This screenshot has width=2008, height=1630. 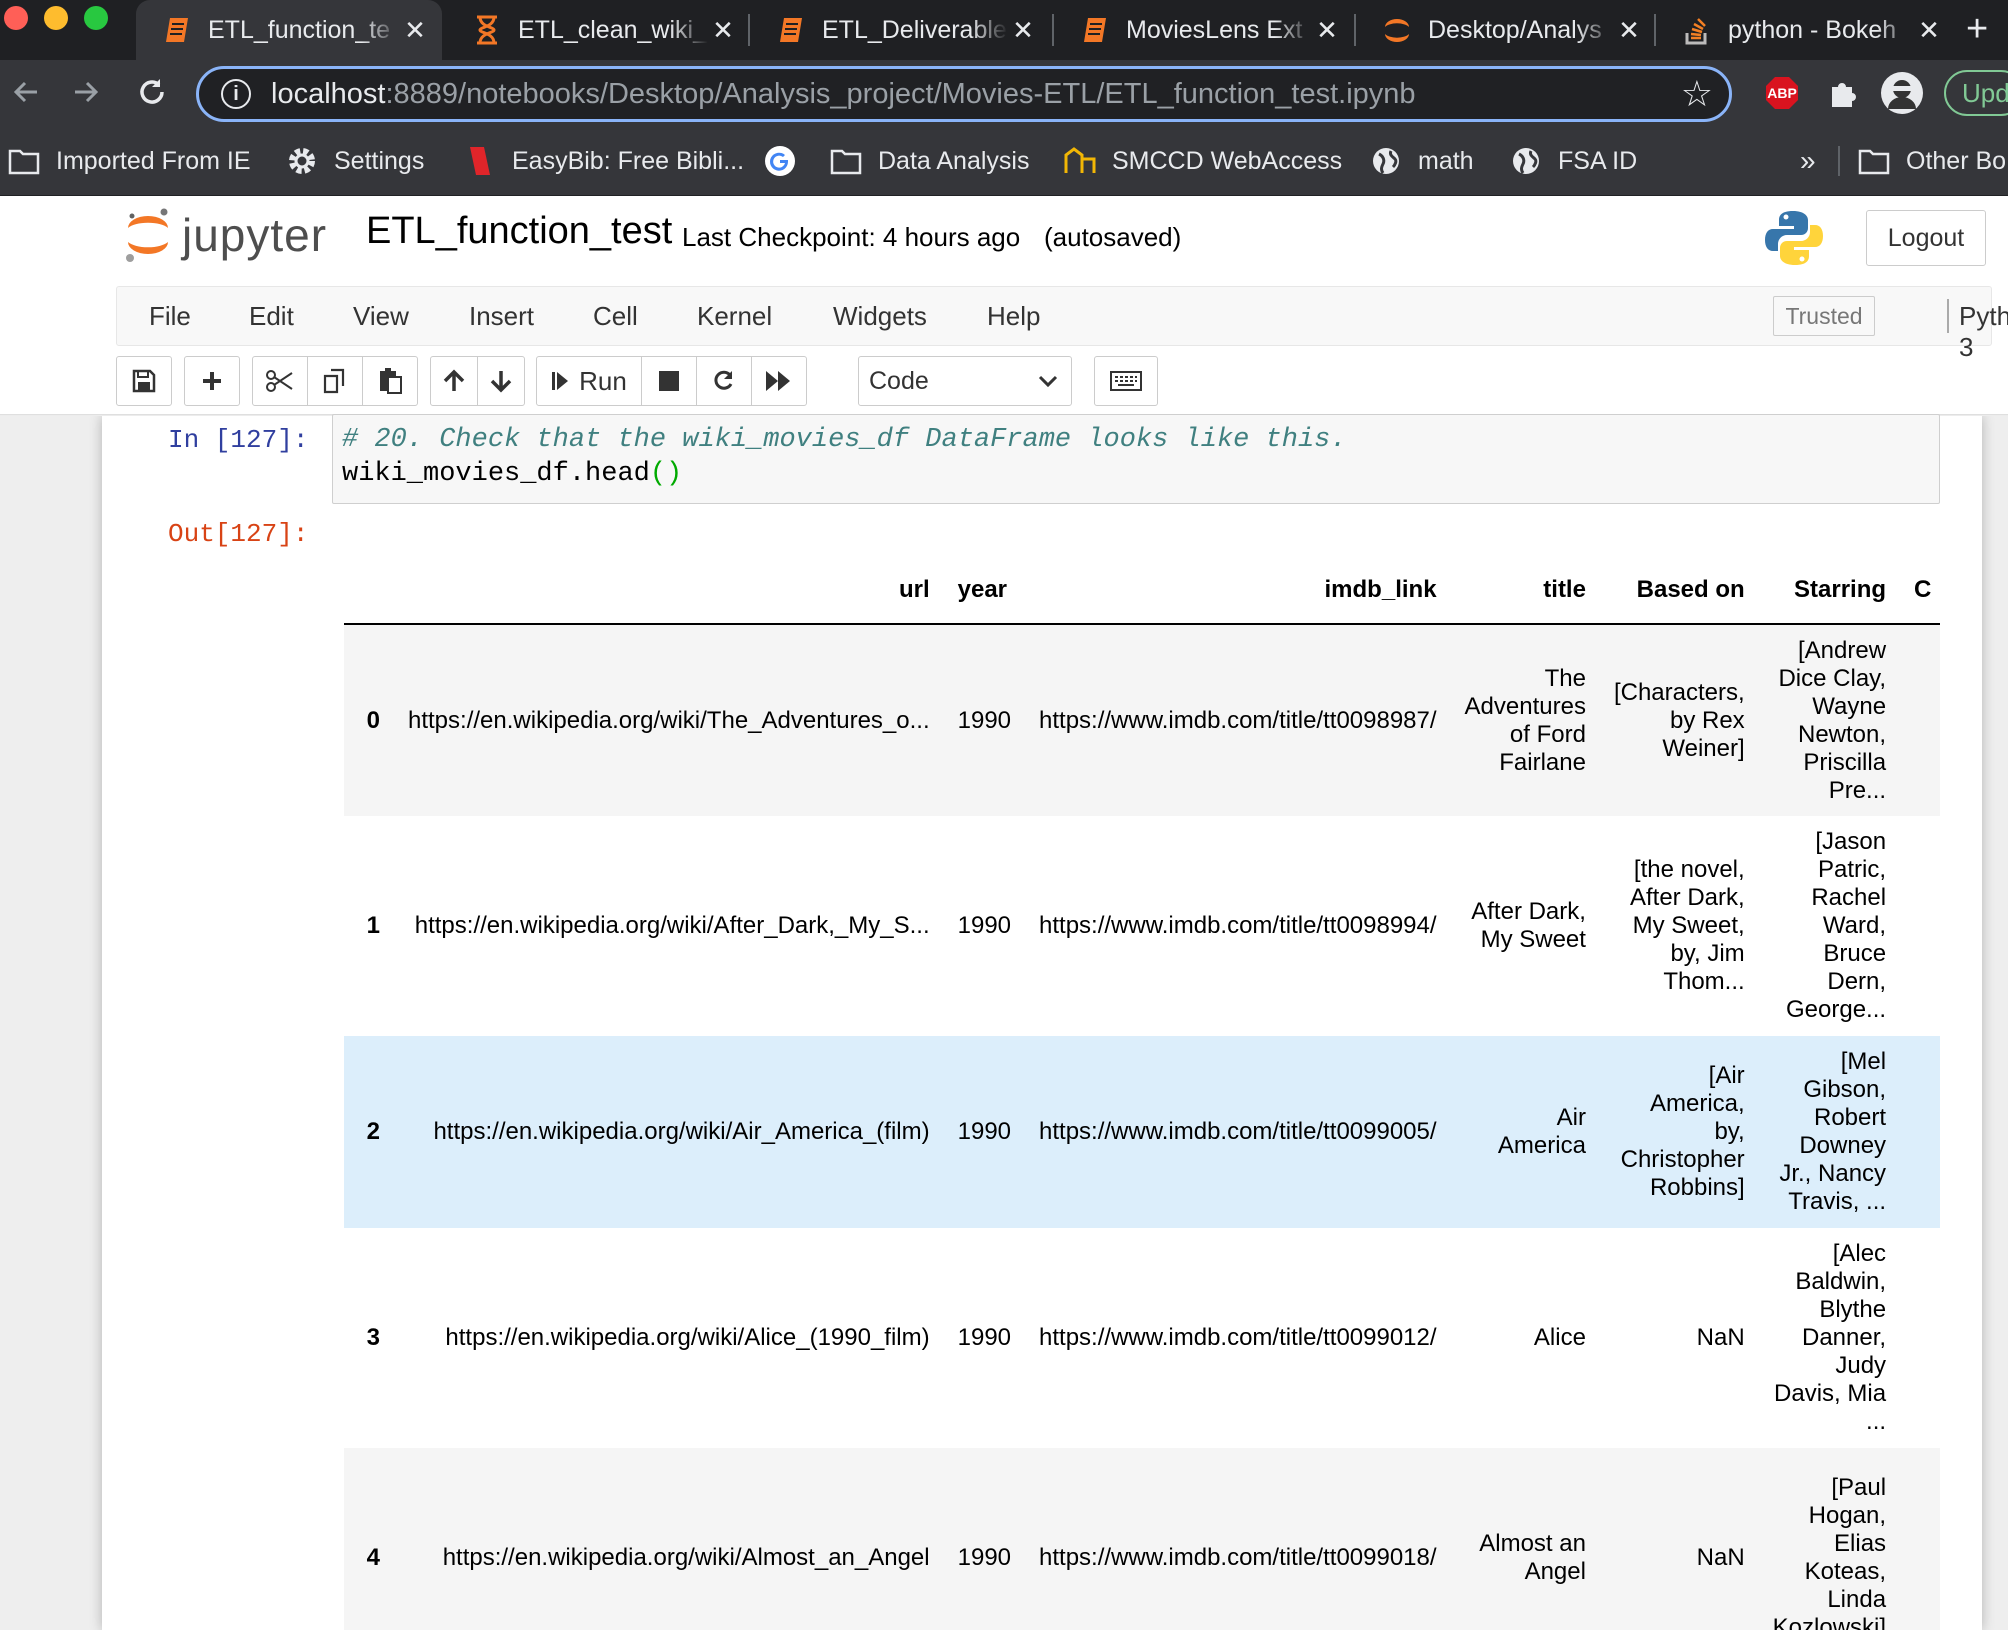 I want to click on bookmark-star-icon: ☆, so click(x=1697, y=94).